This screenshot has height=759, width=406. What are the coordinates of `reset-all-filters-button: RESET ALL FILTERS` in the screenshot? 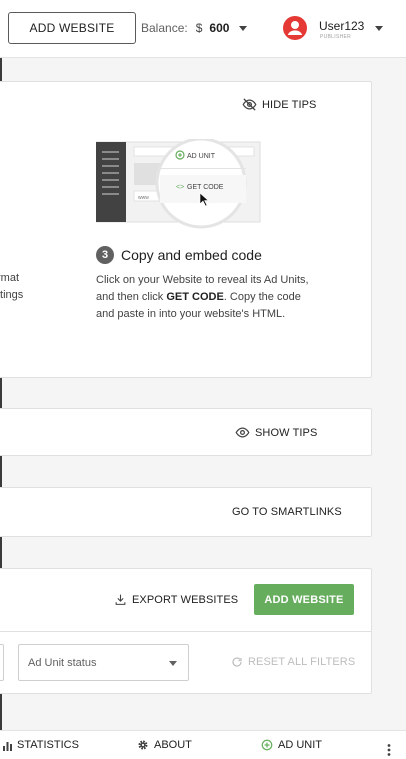 It's located at (293, 662).